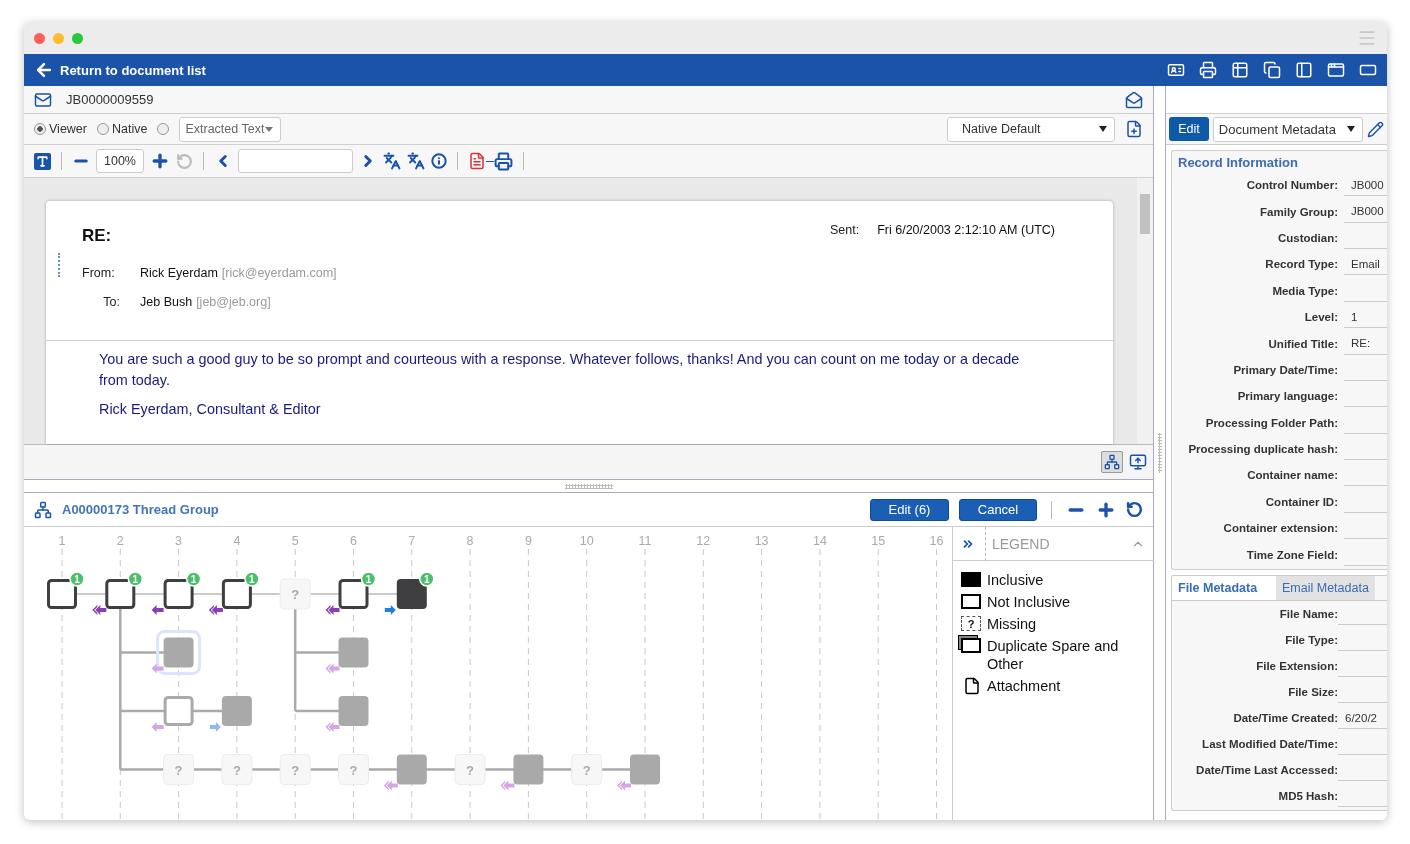 Image resolution: width=1410 pixels, height=844 pixels. What do you see at coordinates (1016, 580) in the screenshot?
I see `legend-label: Inclusive` at bounding box center [1016, 580].